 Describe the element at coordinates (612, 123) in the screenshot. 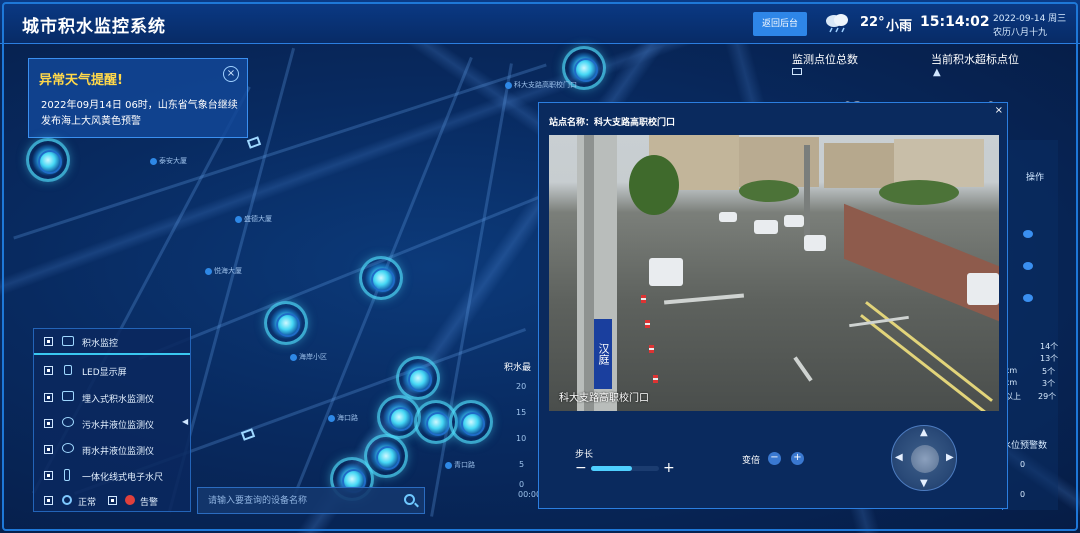

I see `video-title: 站点名称：科大支路高职校门口` at that location.